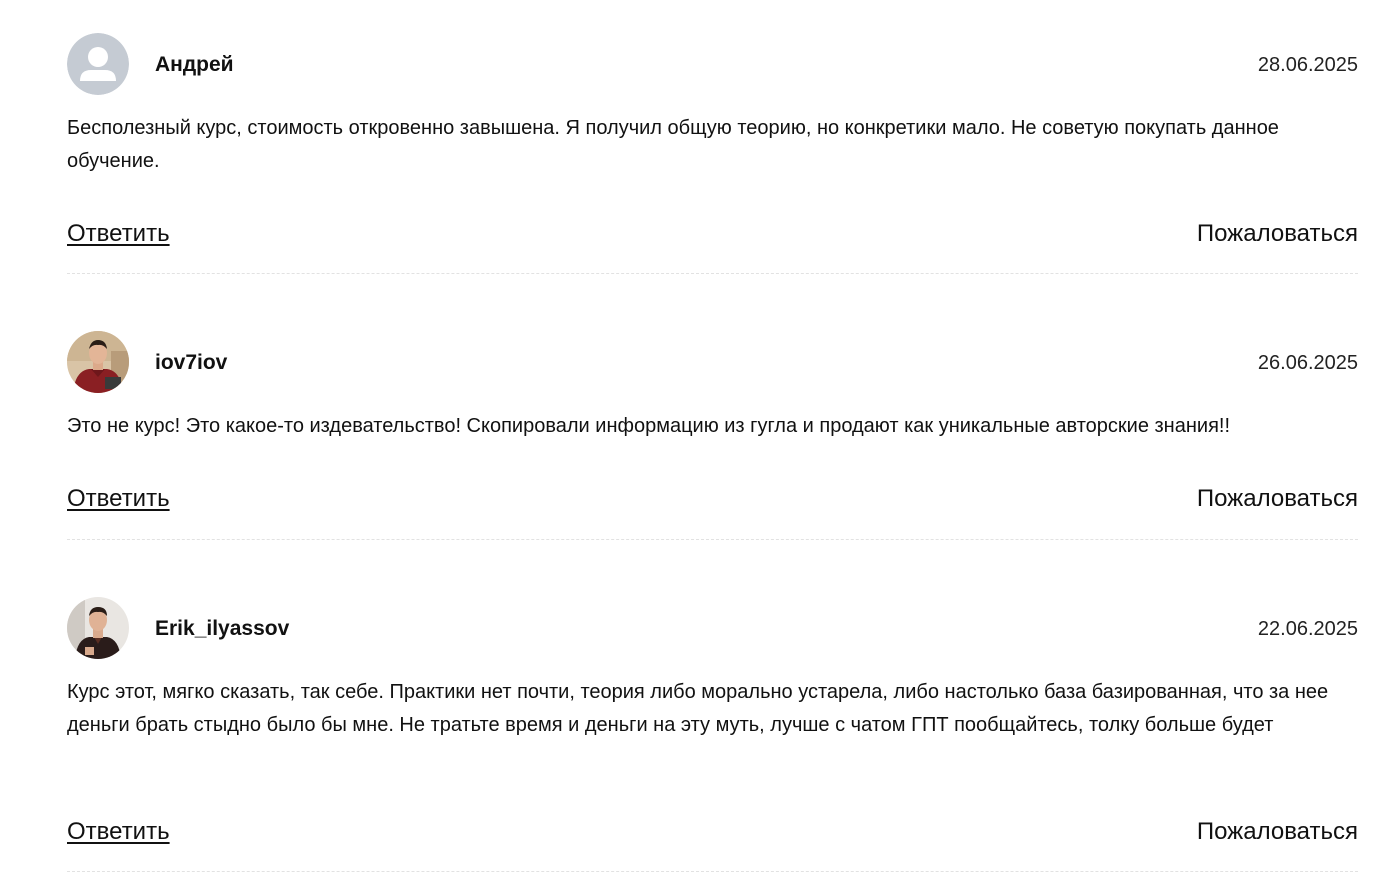  Describe the element at coordinates (712, 363) in the screenshot. I see `comment-header: iov7iov 26.06.2025` at that location.